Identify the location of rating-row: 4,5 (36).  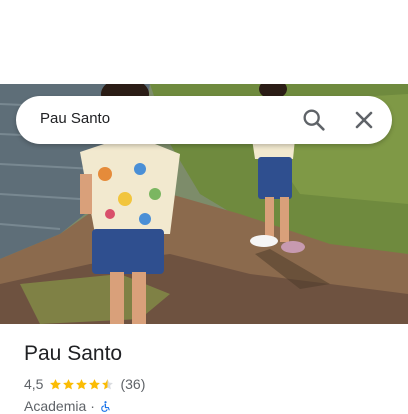
(84, 384).